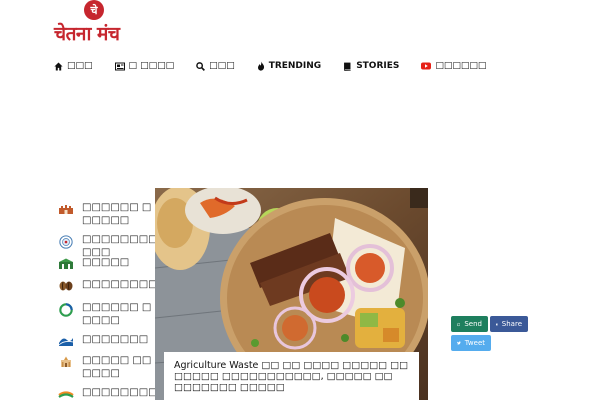 The width and height of the screenshot is (600, 400). Describe the element at coordinates (459, 343) in the screenshot. I see `twitter-icon` at that location.